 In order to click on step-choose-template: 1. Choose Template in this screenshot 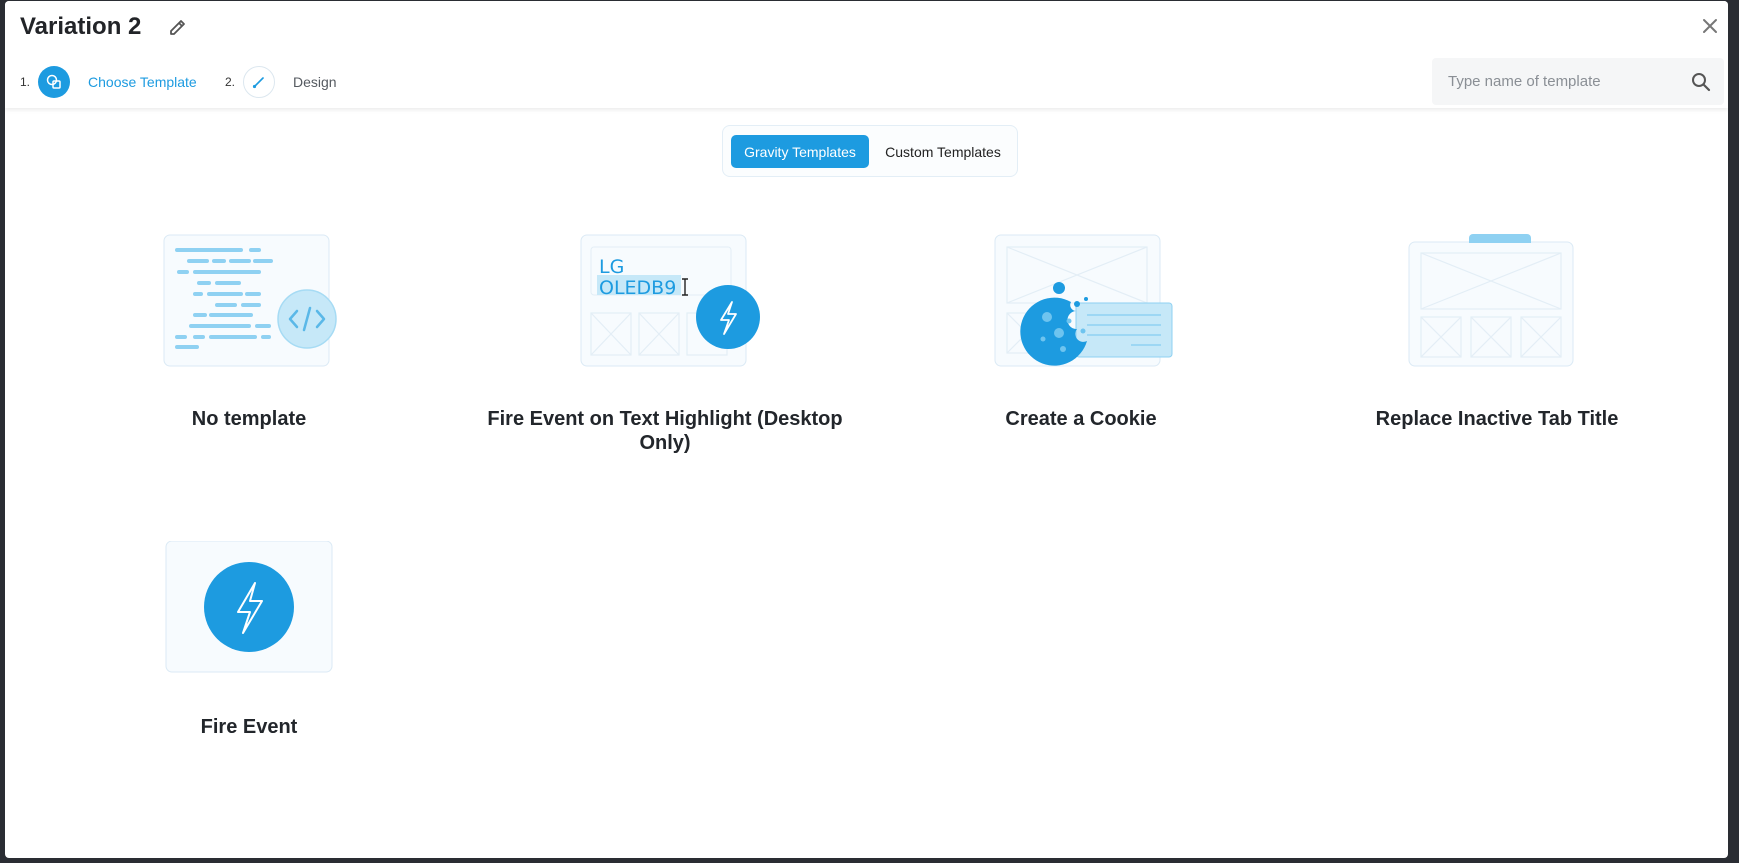, I will do `click(108, 82)`.